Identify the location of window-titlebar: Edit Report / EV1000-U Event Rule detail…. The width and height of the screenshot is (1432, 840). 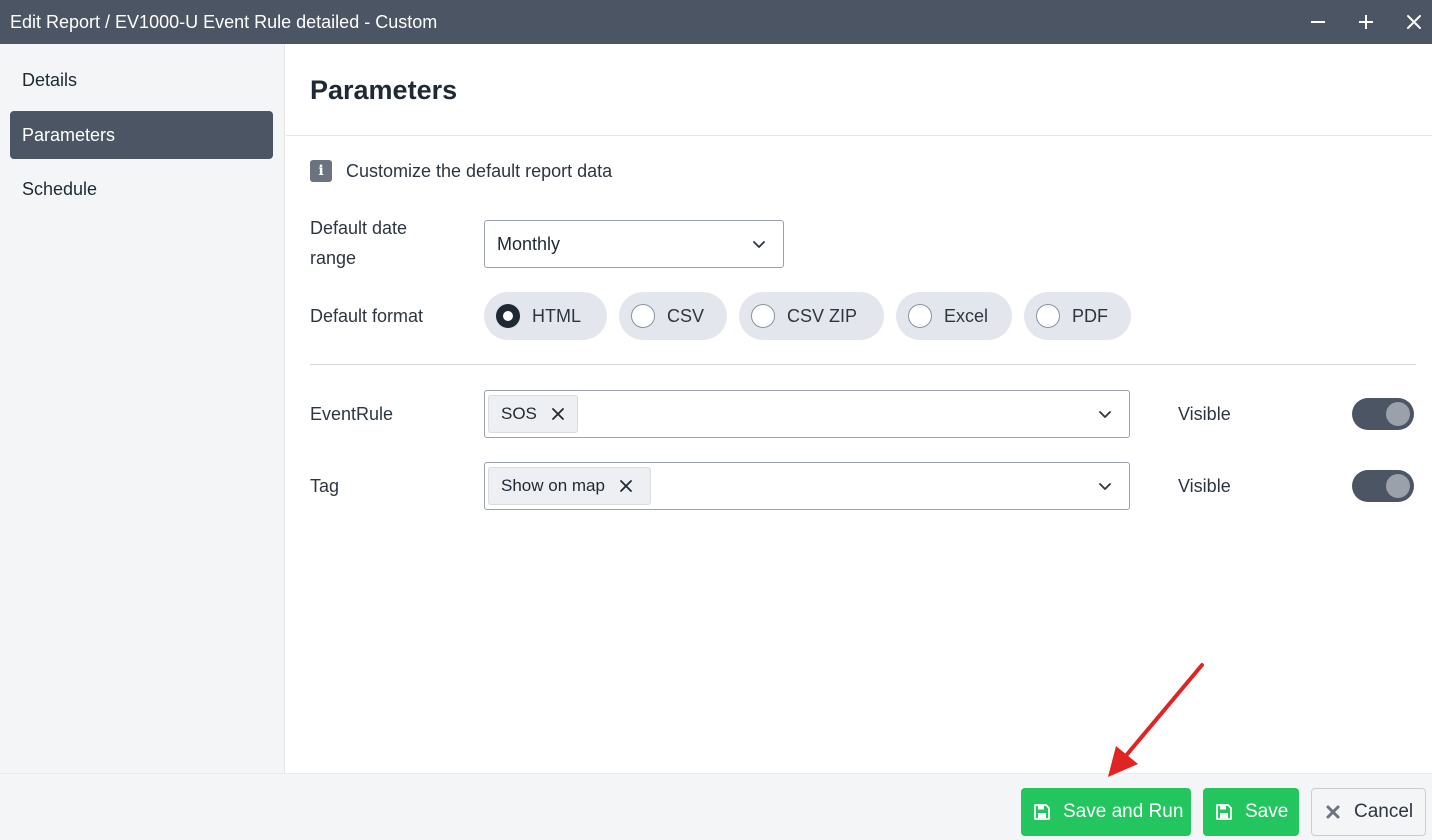
(716, 22).